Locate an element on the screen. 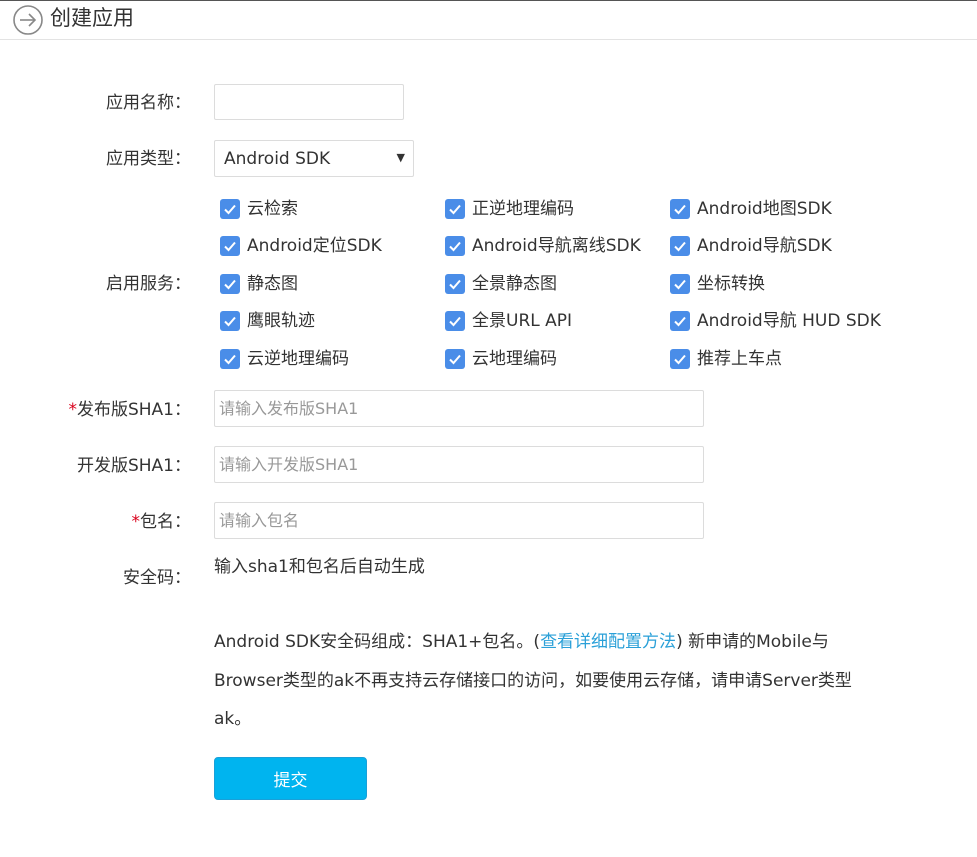 The width and height of the screenshot is (977, 857). service-label: 静态图 is located at coordinates (272, 284).